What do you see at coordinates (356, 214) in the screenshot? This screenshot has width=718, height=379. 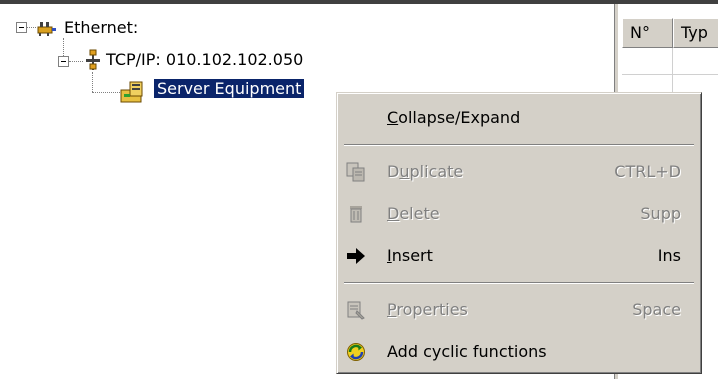 I see `delete-icon` at bounding box center [356, 214].